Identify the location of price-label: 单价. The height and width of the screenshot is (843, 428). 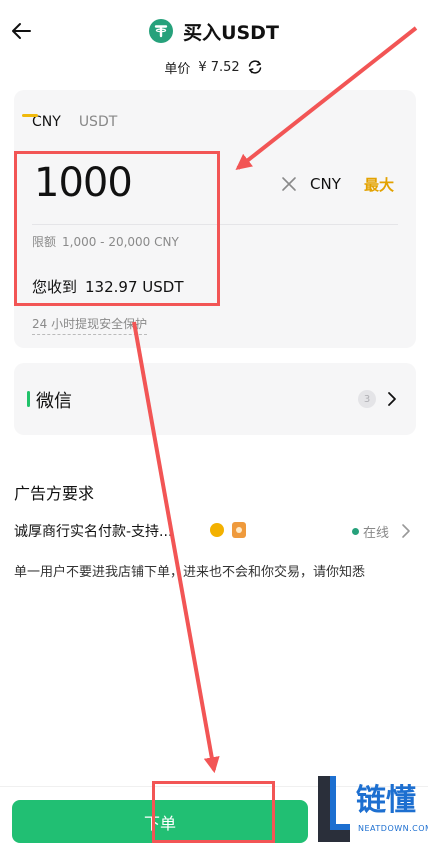
(177, 69).